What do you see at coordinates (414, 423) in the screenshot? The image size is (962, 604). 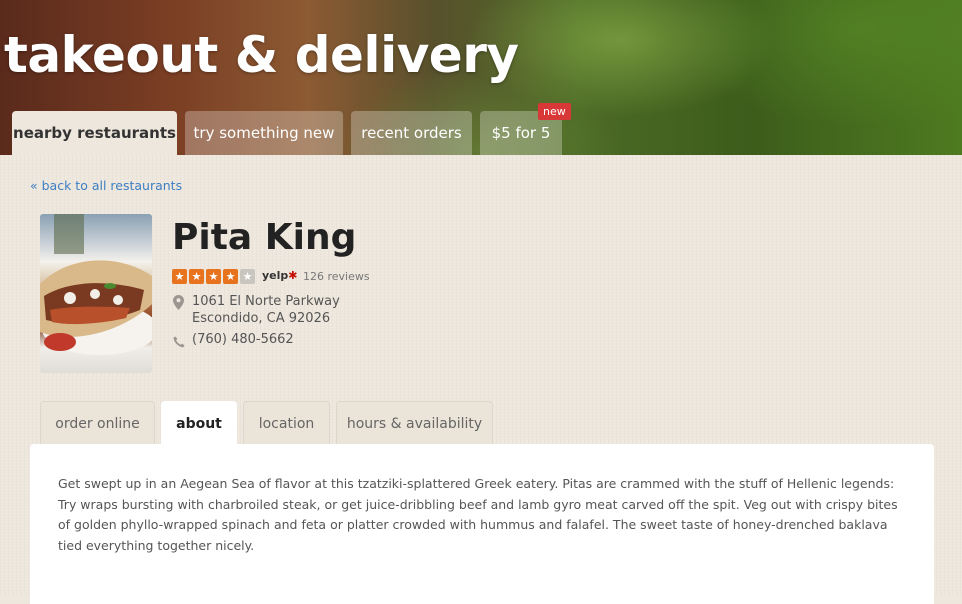 I see `tab-hours-availability: hours & availability` at bounding box center [414, 423].